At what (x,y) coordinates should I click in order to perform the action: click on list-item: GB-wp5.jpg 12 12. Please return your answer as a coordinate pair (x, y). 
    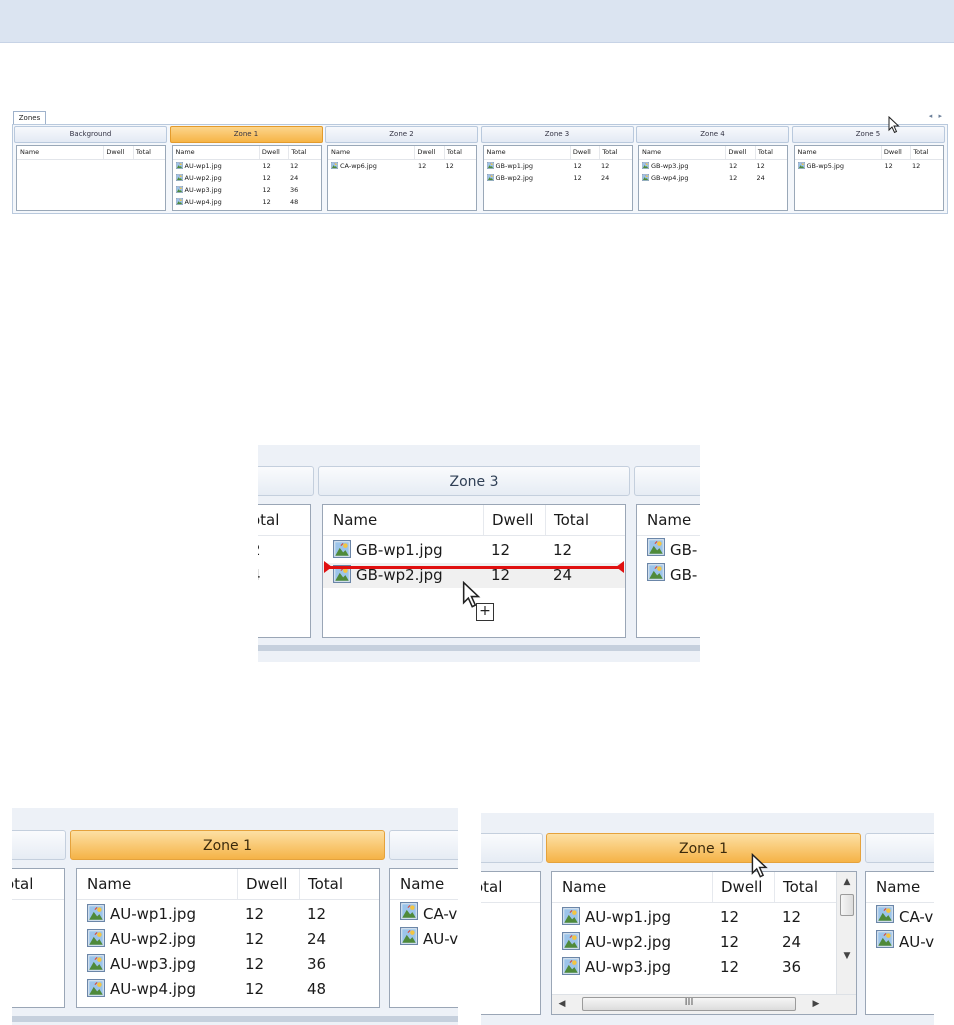
    Looking at the image, I should click on (869, 166).